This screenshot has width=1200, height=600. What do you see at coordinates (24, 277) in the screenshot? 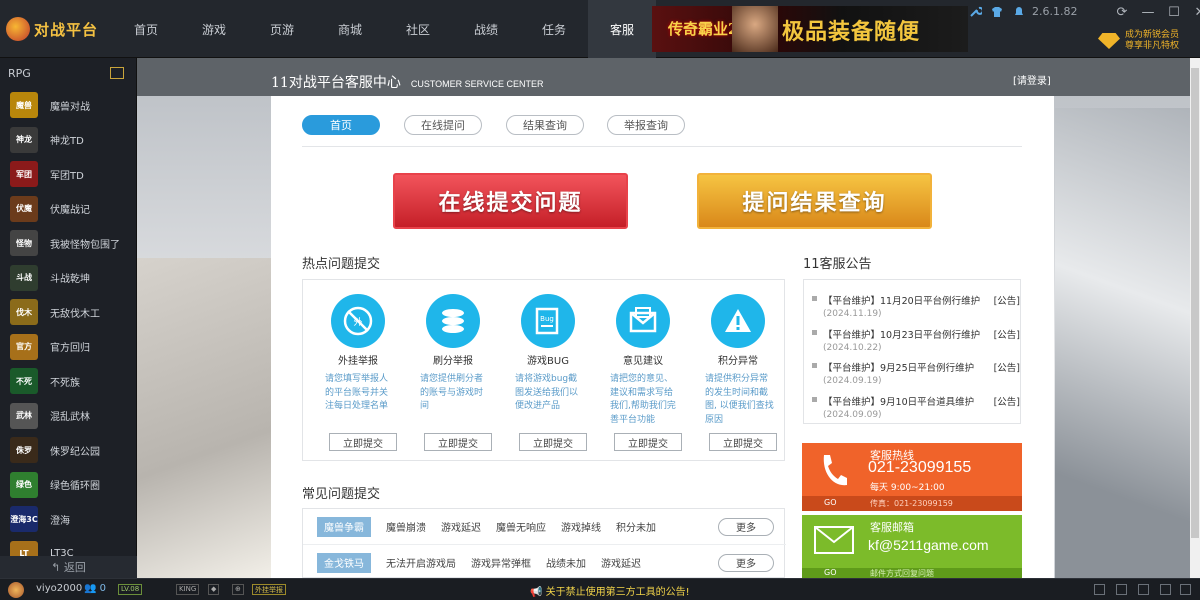
I see `game-logo-icon: 斗战` at bounding box center [24, 277].